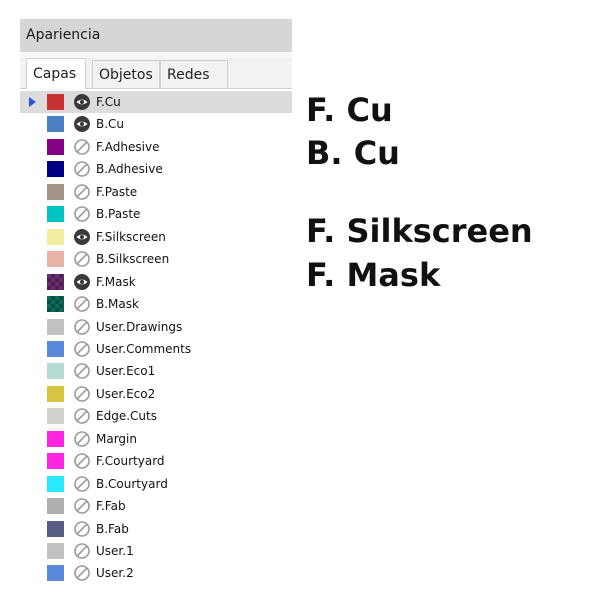 The width and height of the screenshot is (591, 603). I want to click on layer-row-user-drawings: User.Drawings, so click(156, 327).